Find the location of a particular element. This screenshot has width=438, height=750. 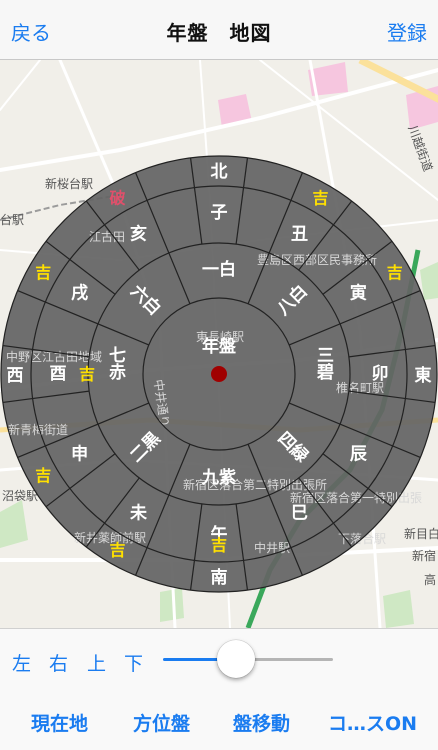

direction-south: 南 is located at coordinates (219, 577).